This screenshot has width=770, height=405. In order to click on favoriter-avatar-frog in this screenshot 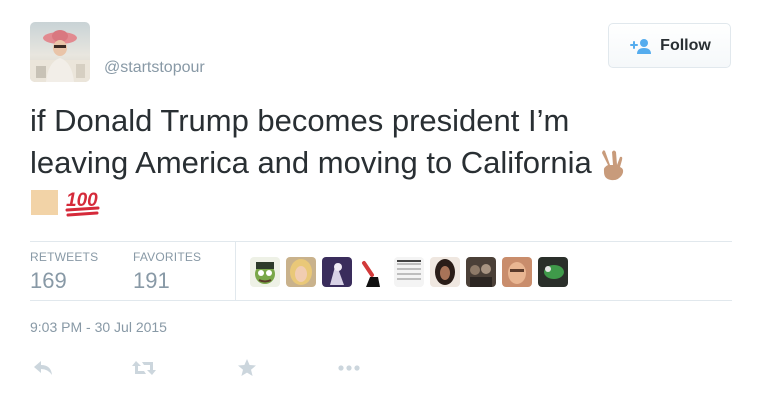, I will do `click(265, 272)`.